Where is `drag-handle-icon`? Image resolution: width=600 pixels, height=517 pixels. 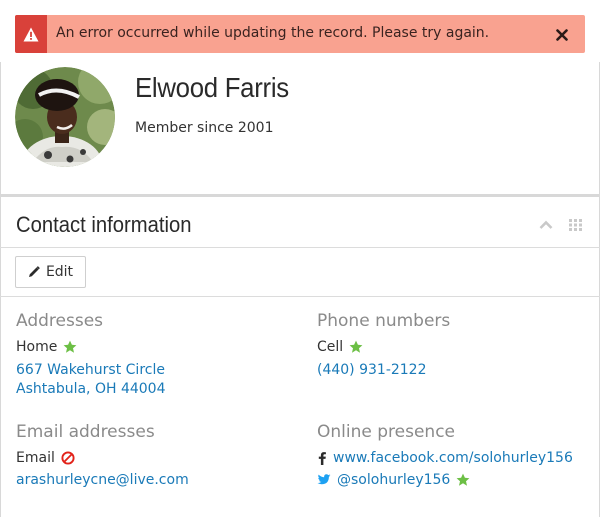 drag-handle-icon is located at coordinates (576, 223).